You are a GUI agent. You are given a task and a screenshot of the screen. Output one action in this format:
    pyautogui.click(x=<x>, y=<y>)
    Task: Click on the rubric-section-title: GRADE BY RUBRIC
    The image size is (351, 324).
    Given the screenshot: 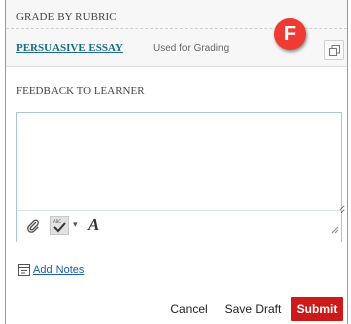 What is the action you would take?
    pyautogui.click(x=66, y=17)
    